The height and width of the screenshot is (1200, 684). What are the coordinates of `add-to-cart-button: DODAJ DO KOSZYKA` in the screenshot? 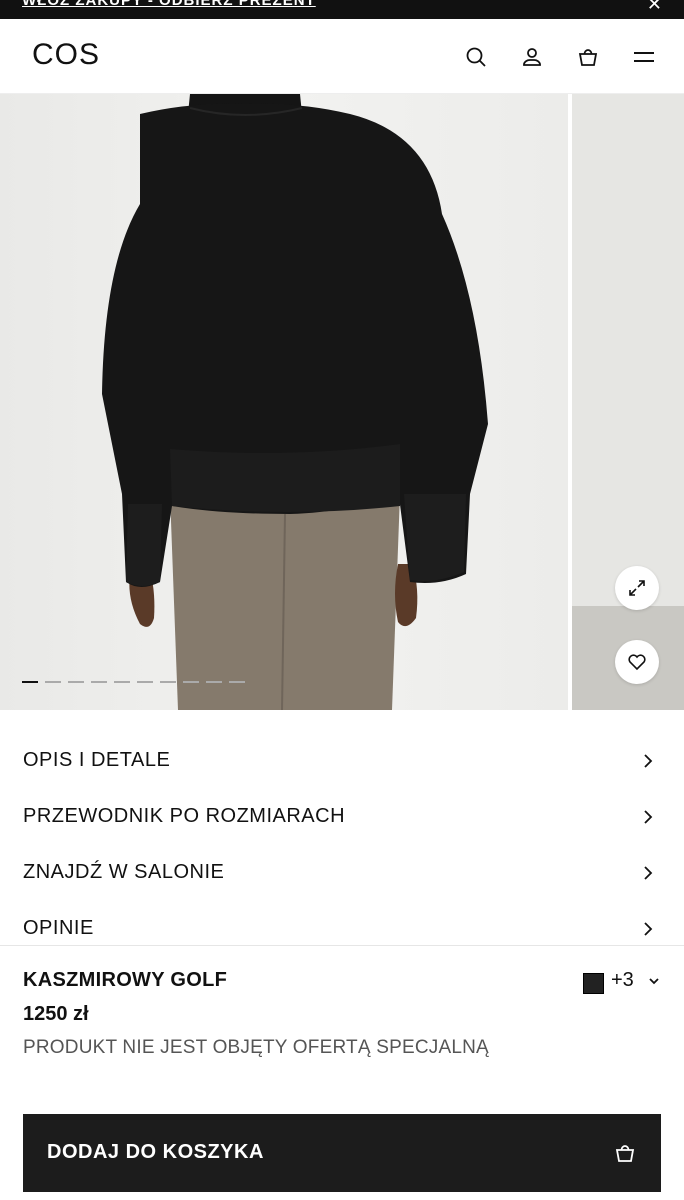 It's located at (342, 1153).